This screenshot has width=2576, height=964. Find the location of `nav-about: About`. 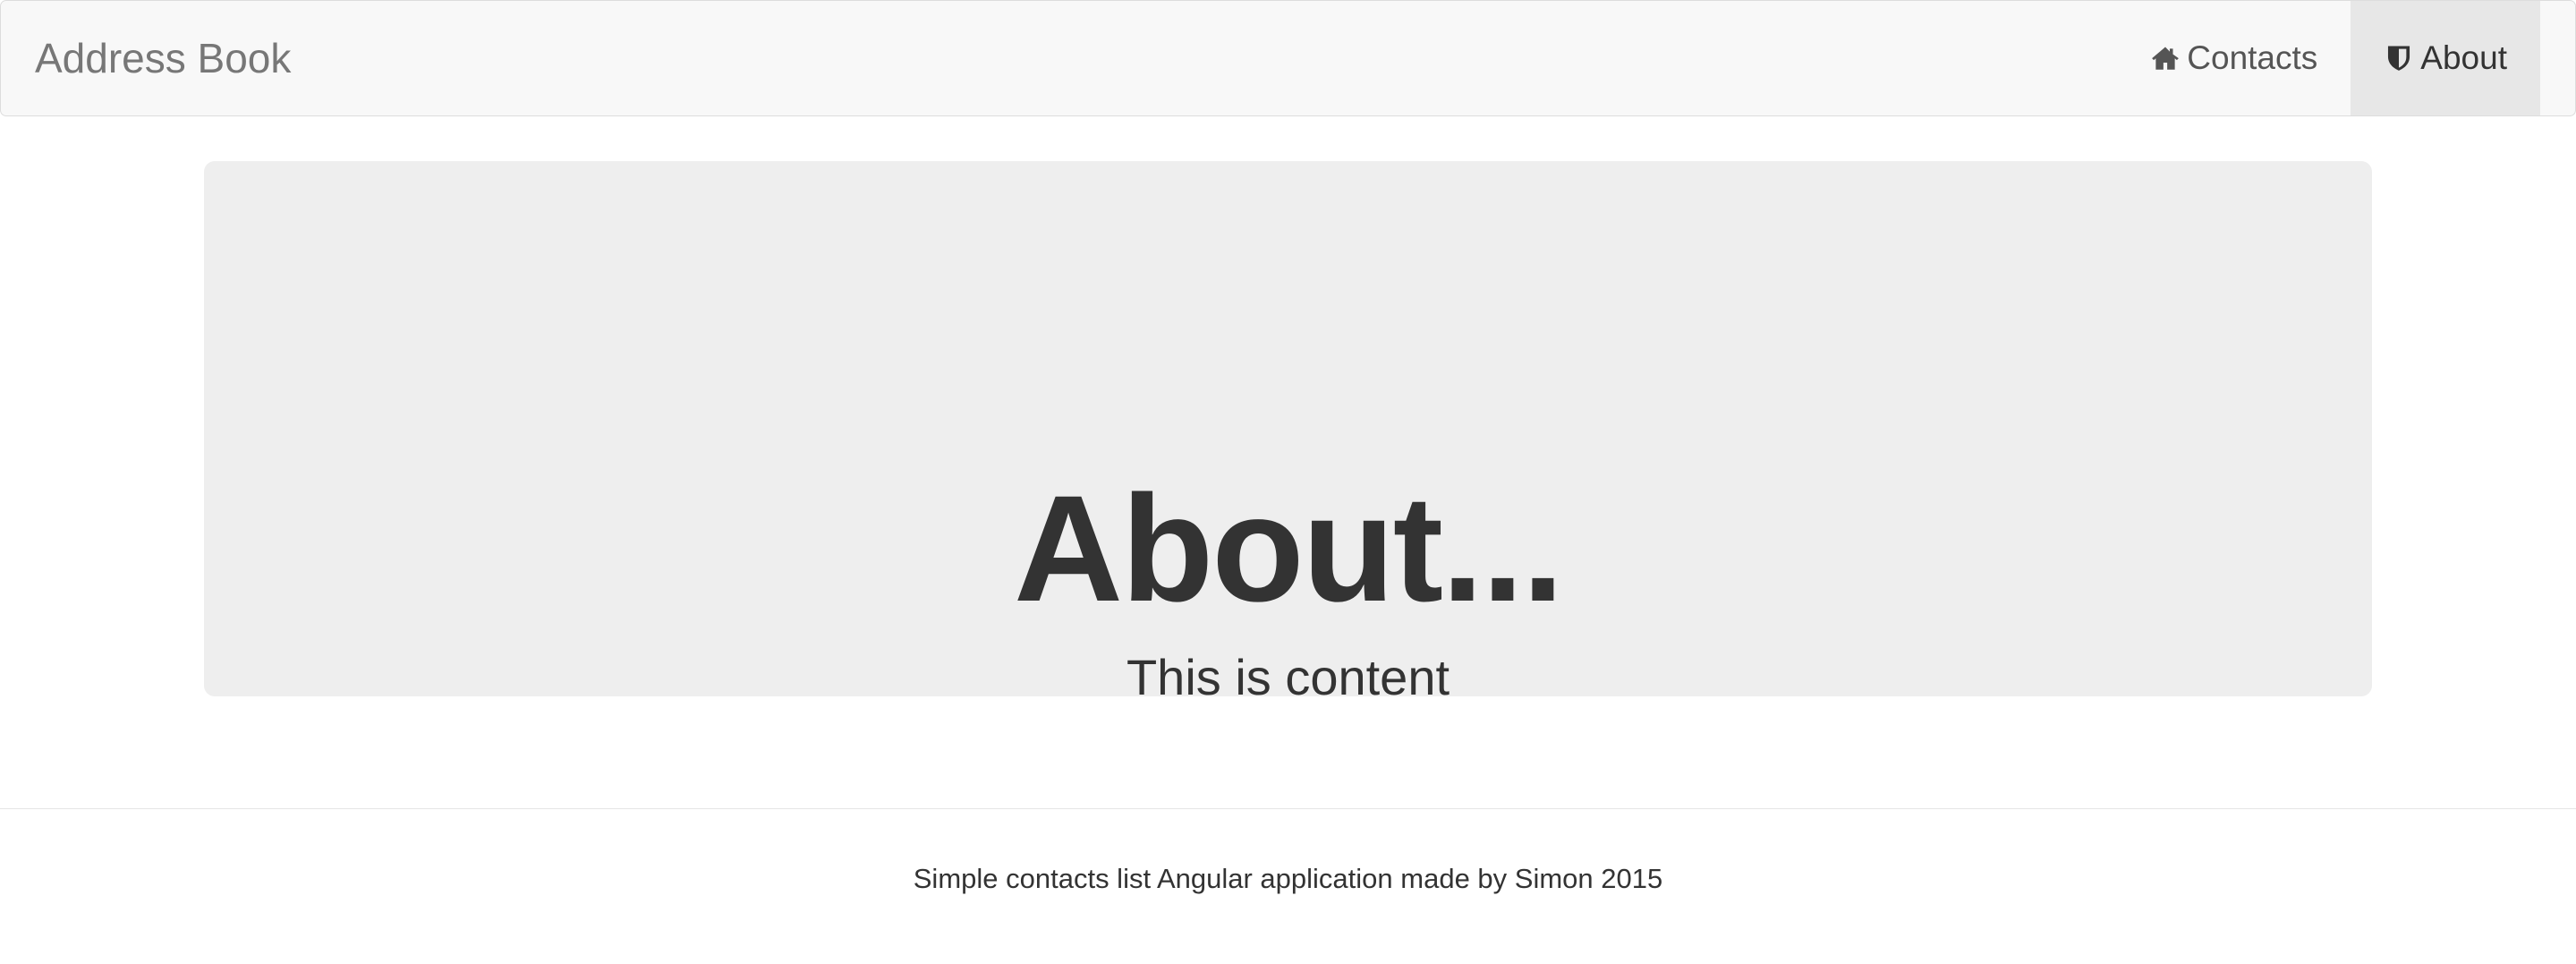

nav-about: About is located at coordinates (2445, 58).